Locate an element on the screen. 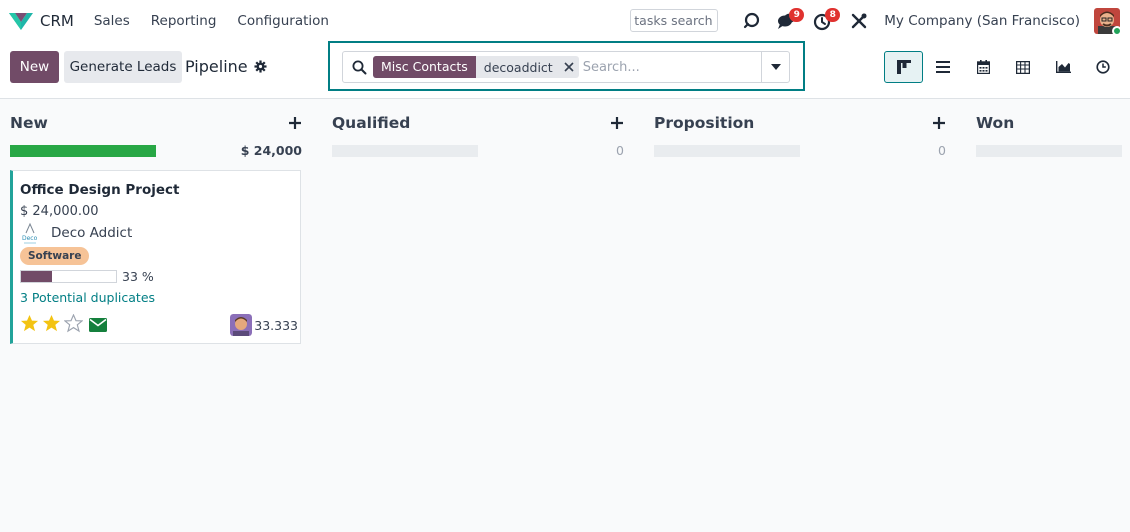 The height and width of the screenshot is (532, 1130). graph-view-button is located at coordinates (1063, 67).